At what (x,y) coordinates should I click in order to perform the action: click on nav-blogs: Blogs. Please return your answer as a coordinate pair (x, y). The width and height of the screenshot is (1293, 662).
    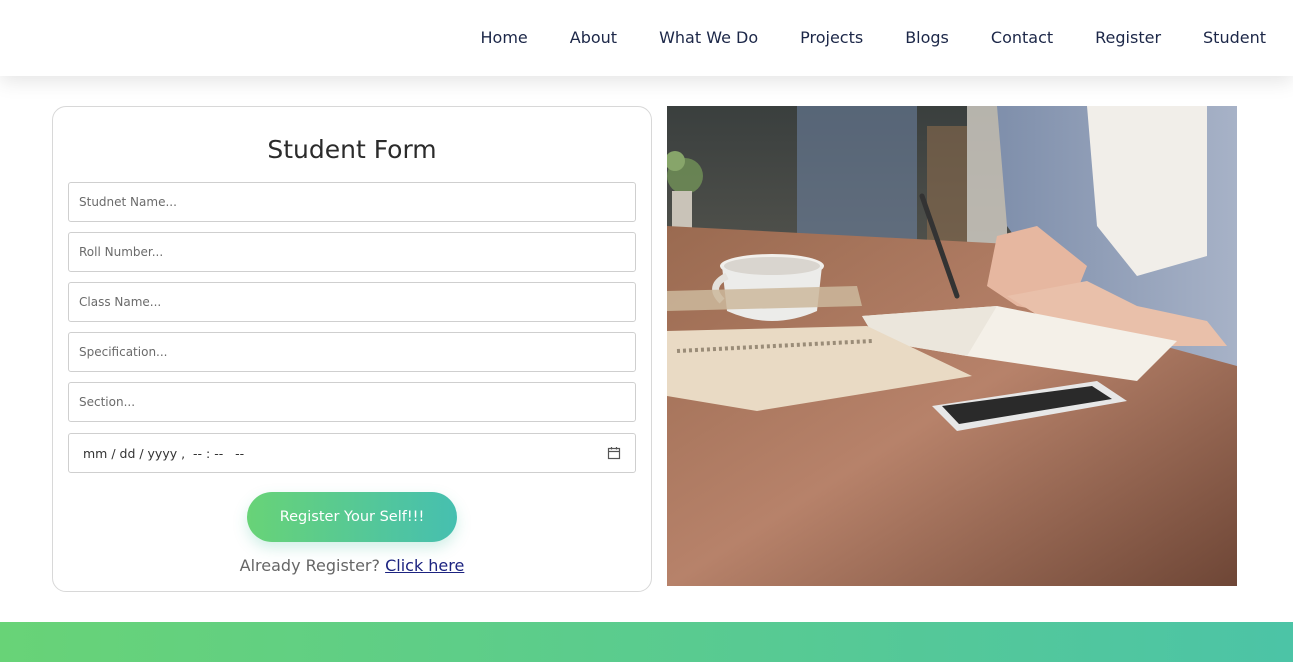
    Looking at the image, I should click on (927, 38).